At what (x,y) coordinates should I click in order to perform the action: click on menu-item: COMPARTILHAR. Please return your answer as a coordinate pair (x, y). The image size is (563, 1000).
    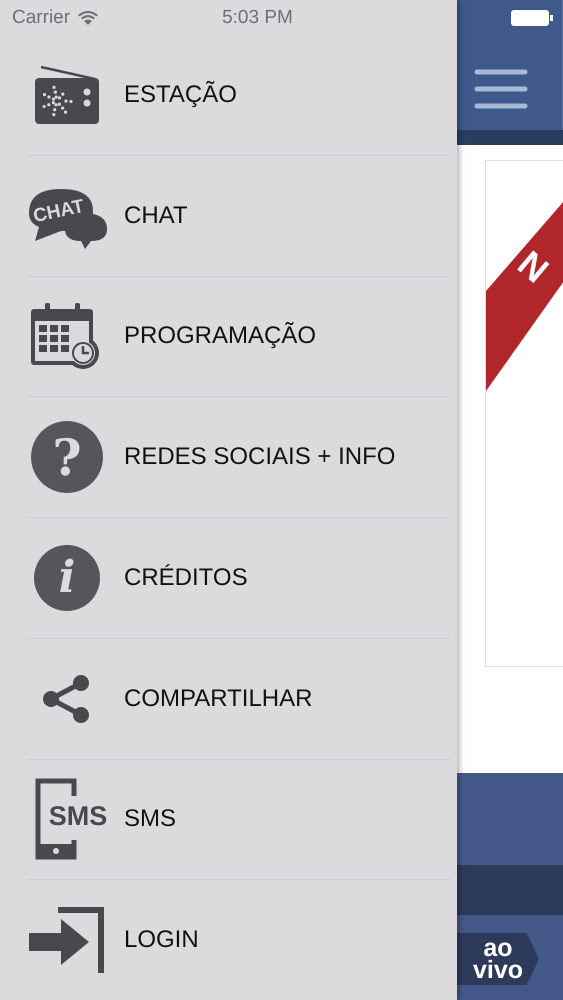
    Looking at the image, I should click on (172, 699).